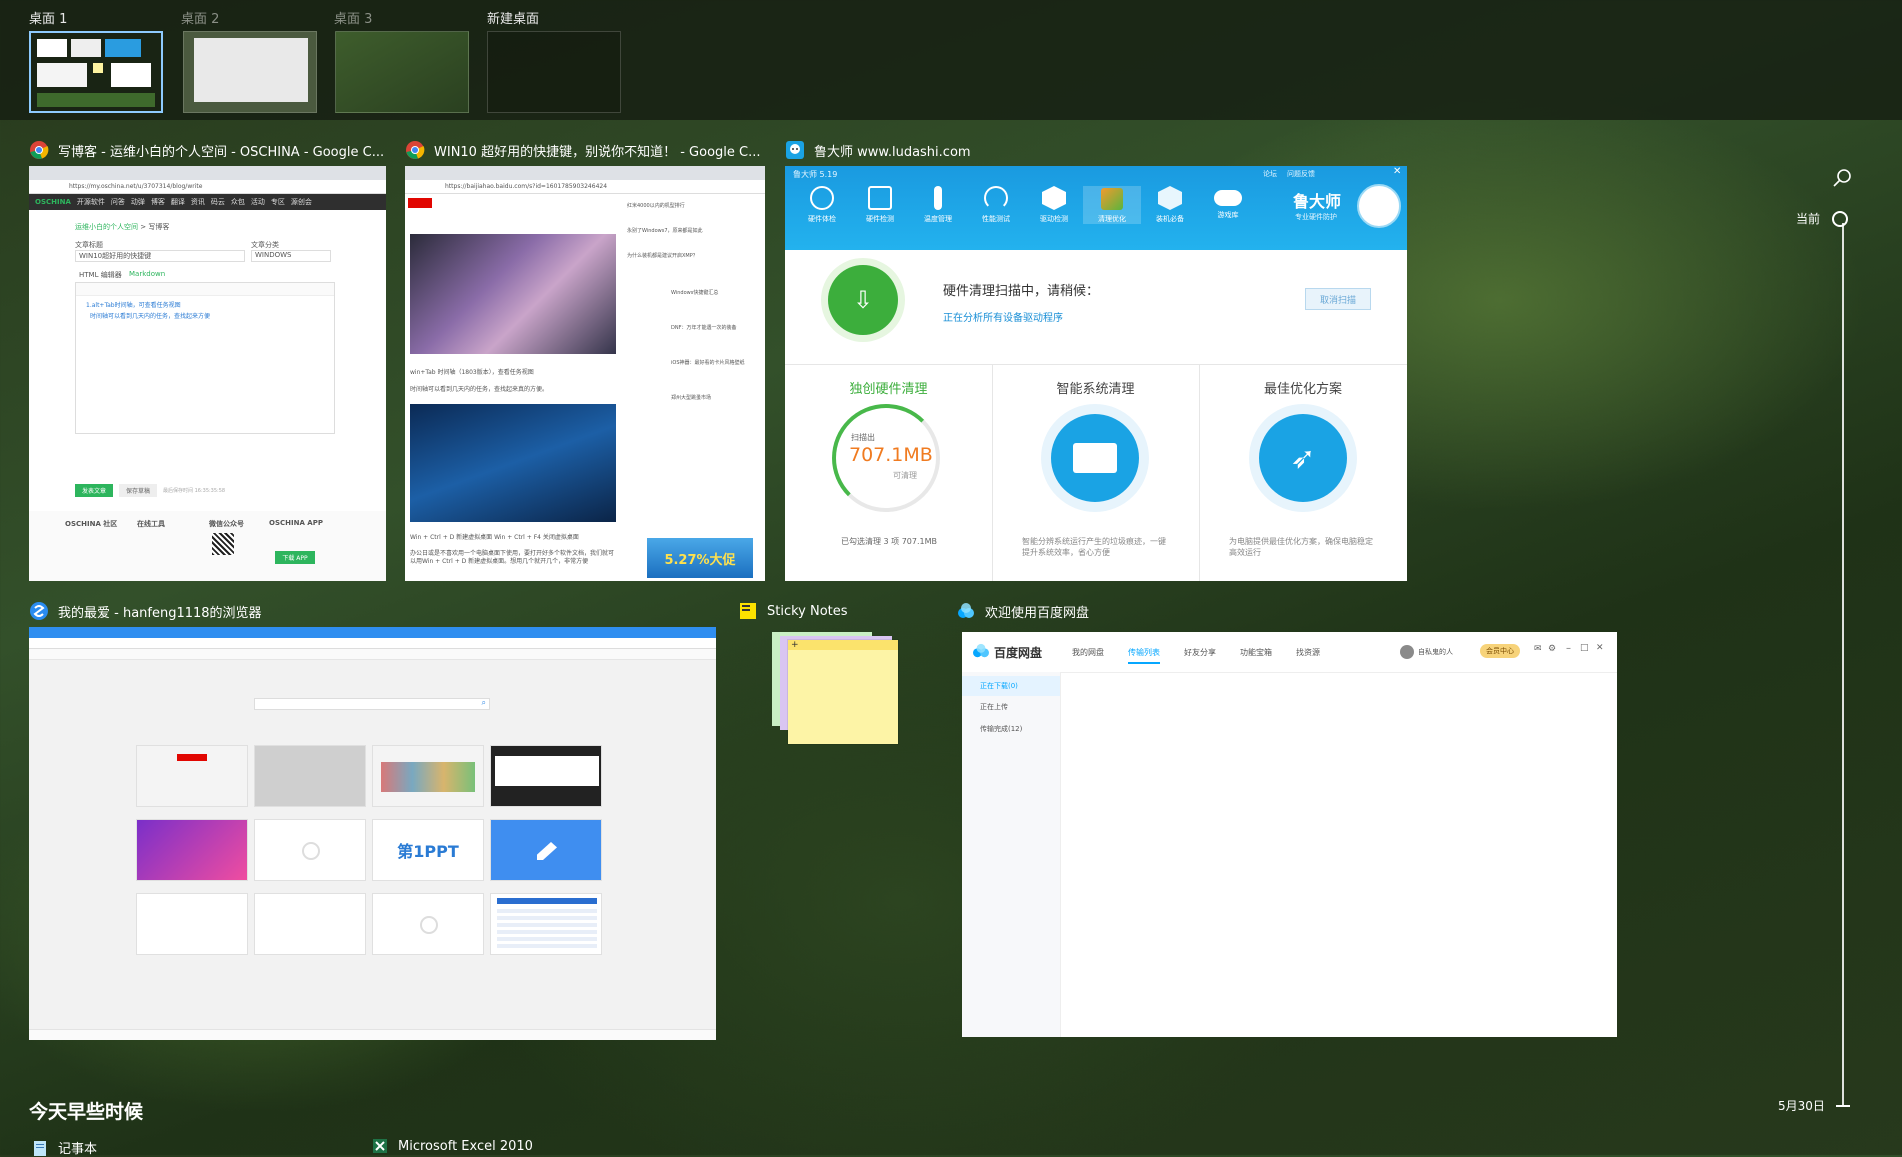 This screenshot has width=1902, height=1157. Describe the element at coordinates (178, 202) in the screenshot. I see `nav-item: 翻译` at that location.